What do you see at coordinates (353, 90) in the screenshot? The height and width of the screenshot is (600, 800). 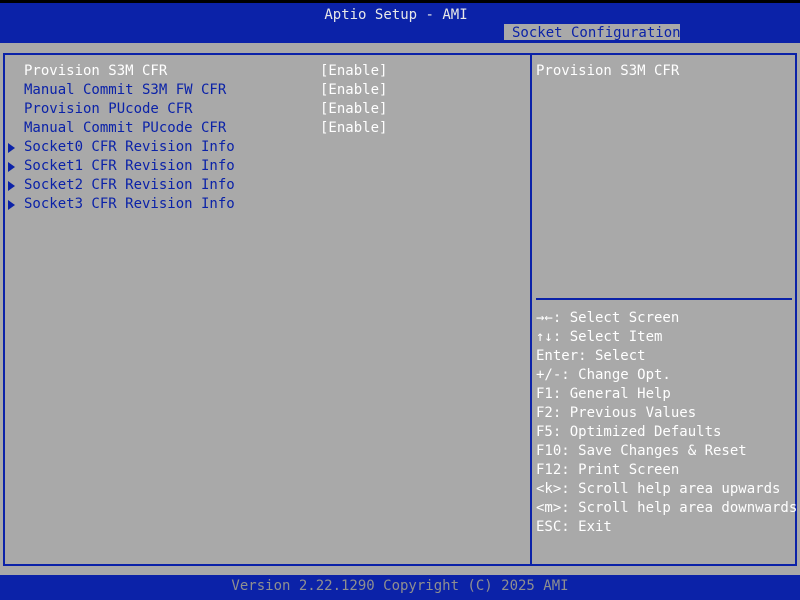 I see `setting-manual-commit-s3m-fw-cfr-value: [Enable]` at bounding box center [353, 90].